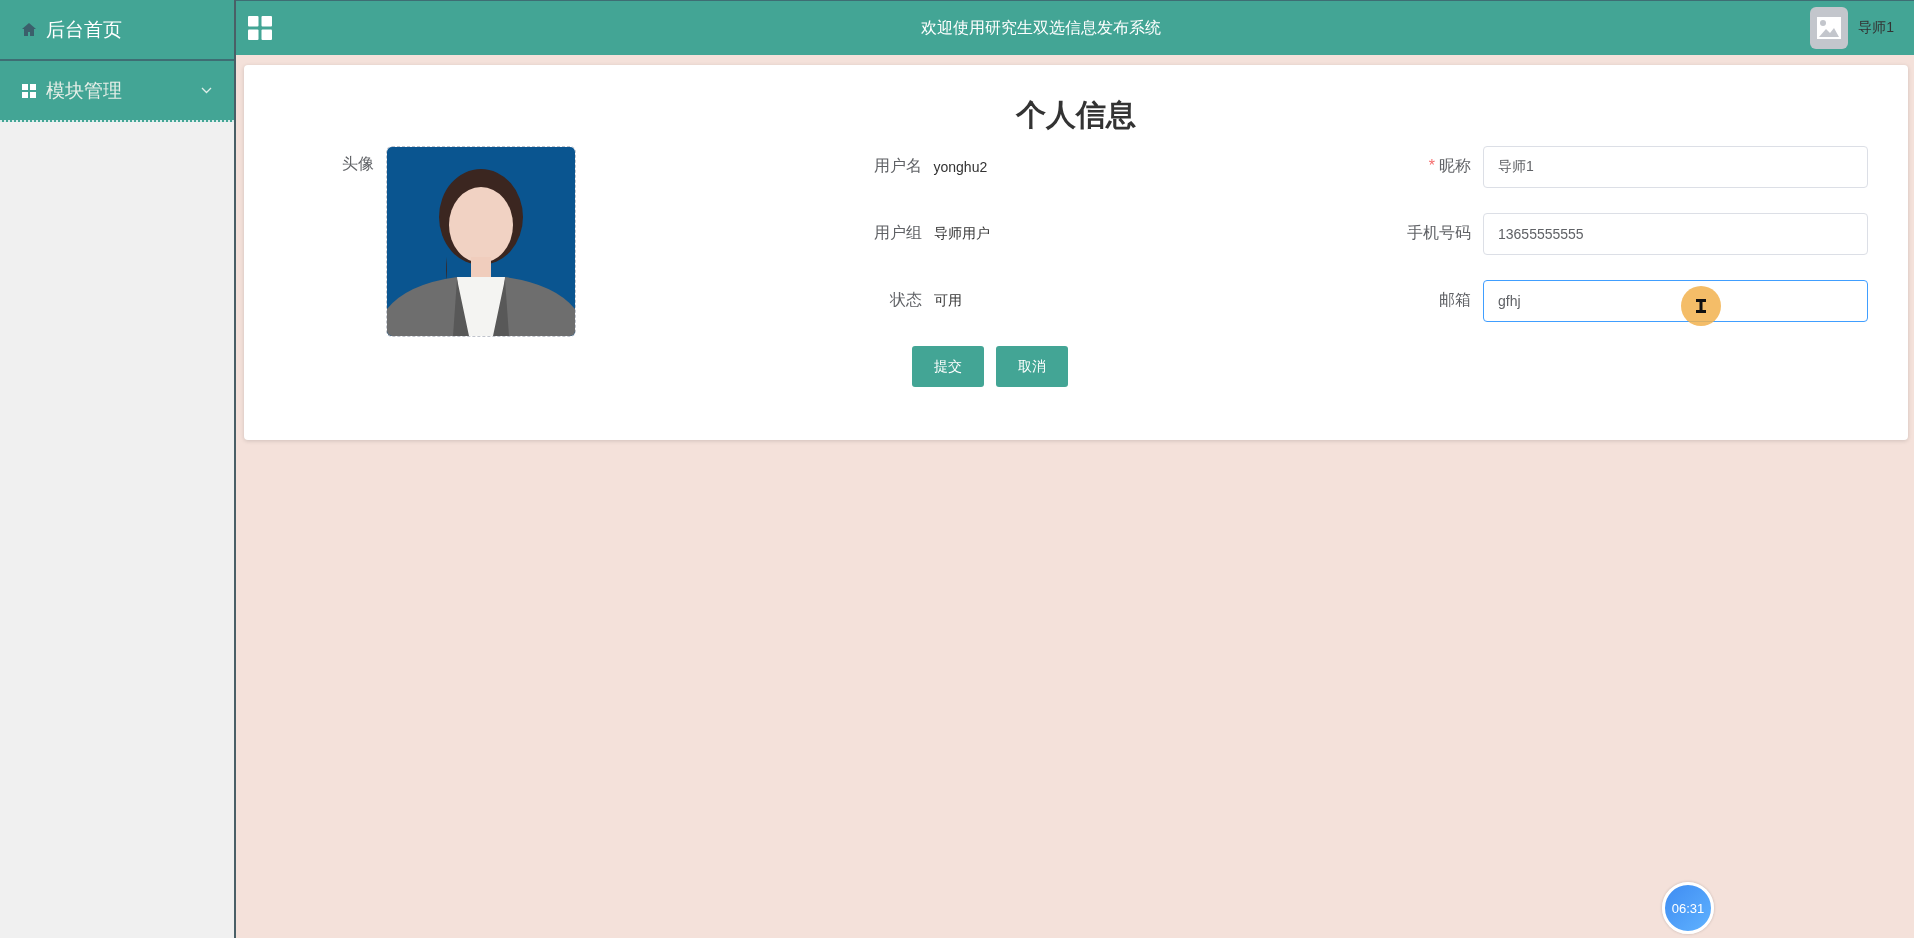 The height and width of the screenshot is (938, 1914). Describe the element at coordinates (1438, 233) in the screenshot. I see `field-label: 手机号码` at that location.